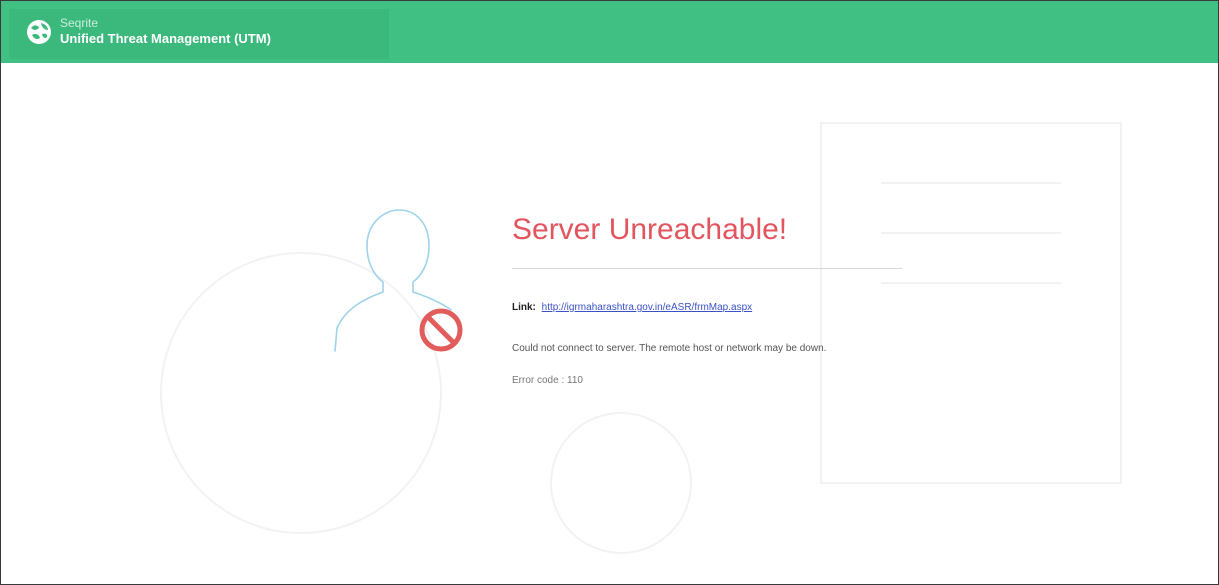 The width and height of the screenshot is (1219, 585). Describe the element at coordinates (441, 330) in the screenshot. I see `blocked-icon` at that location.